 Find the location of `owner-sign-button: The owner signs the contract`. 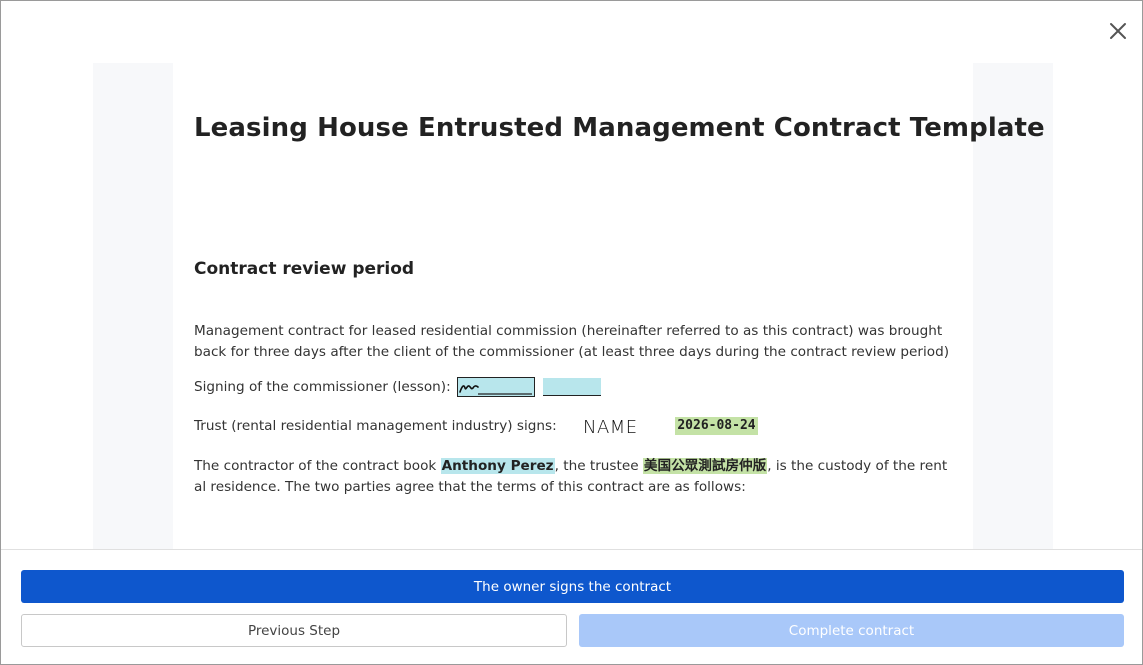

owner-sign-button: The owner signs the contract is located at coordinates (572, 586).